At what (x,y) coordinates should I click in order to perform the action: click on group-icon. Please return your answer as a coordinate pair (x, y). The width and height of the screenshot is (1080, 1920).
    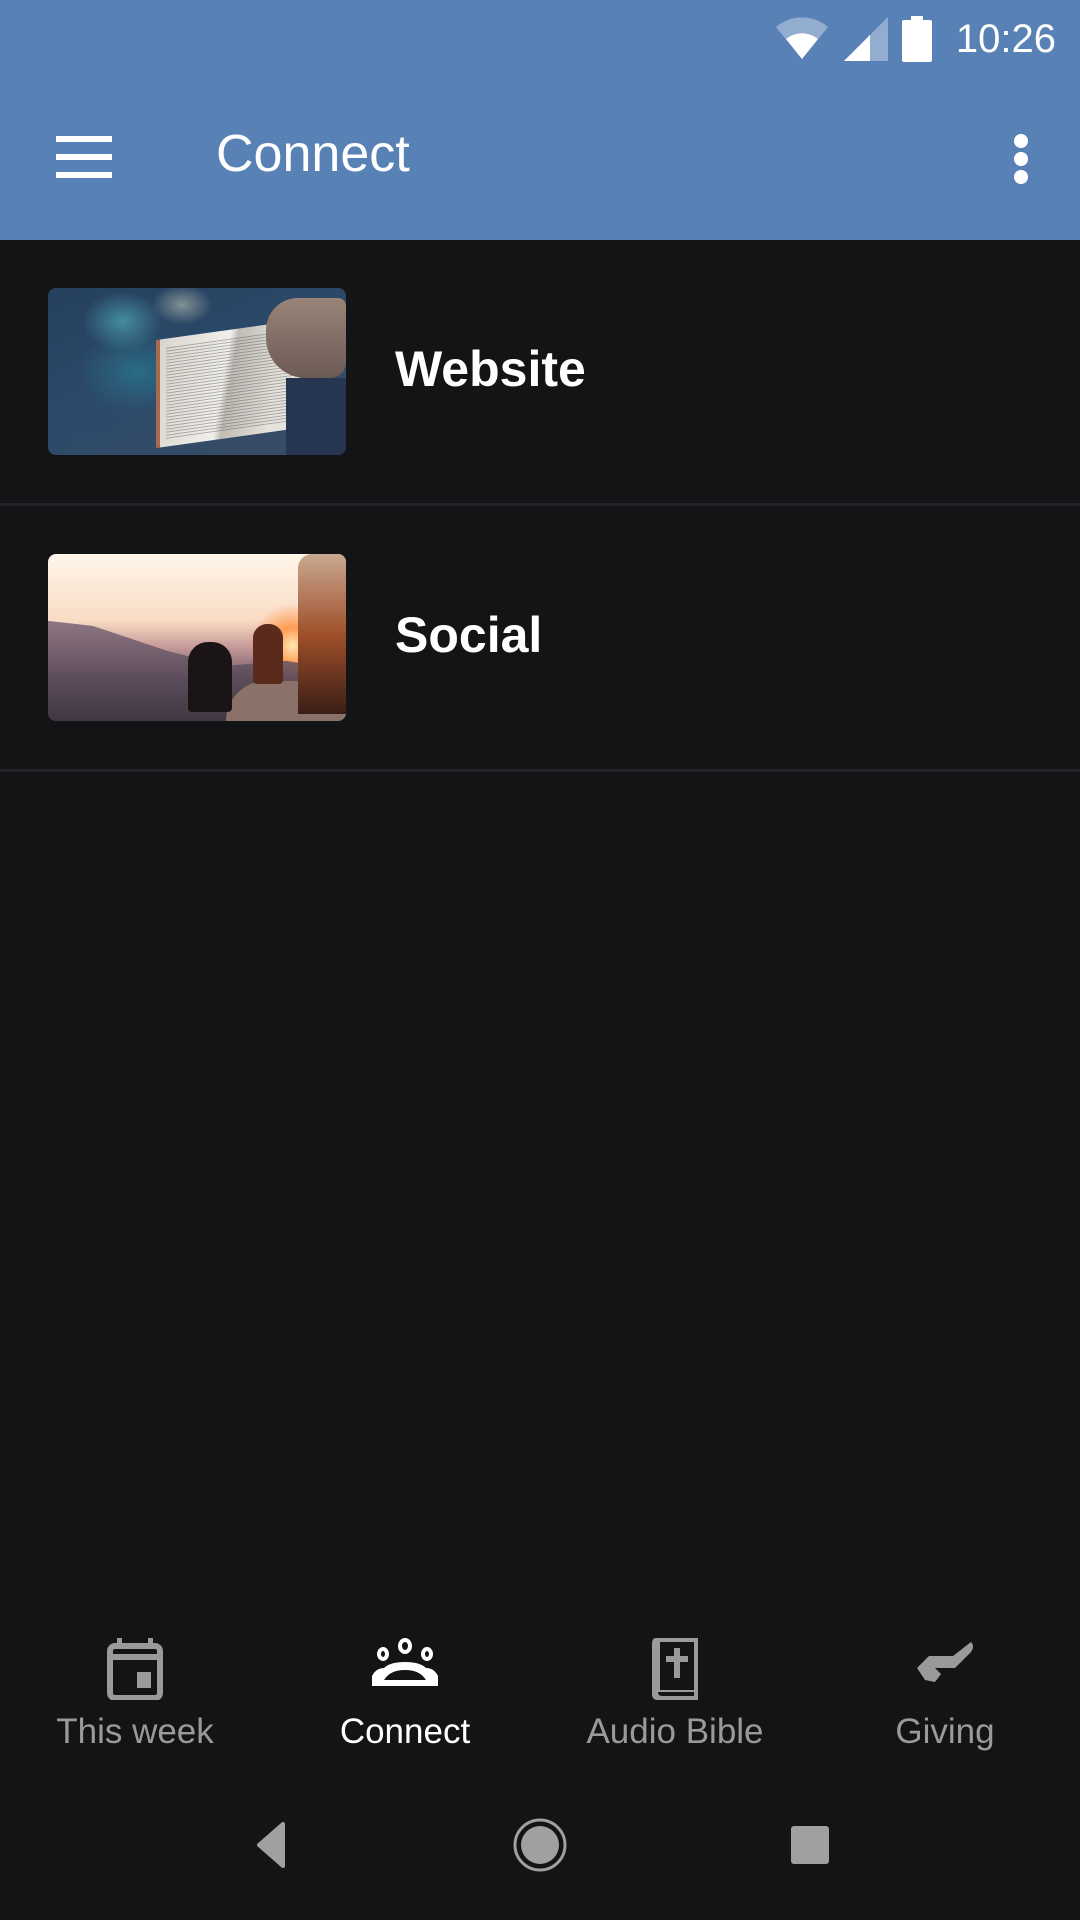
    Looking at the image, I should click on (405, 1662).